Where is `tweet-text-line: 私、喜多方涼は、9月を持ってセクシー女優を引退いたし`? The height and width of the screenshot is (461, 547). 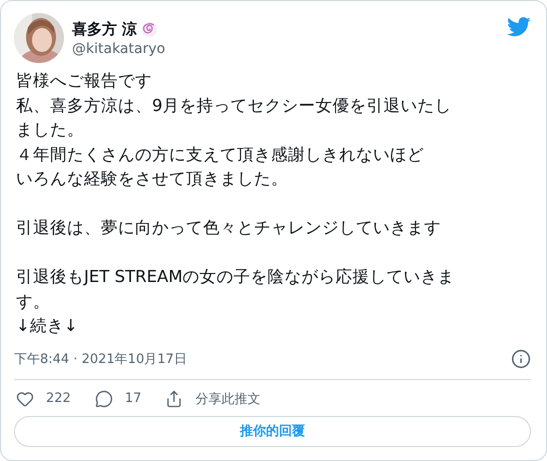 tweet-text-line: 私、喜多方涼は、9月を持ってセクシー女優を引退いたし is located at coordinates (234, 105).